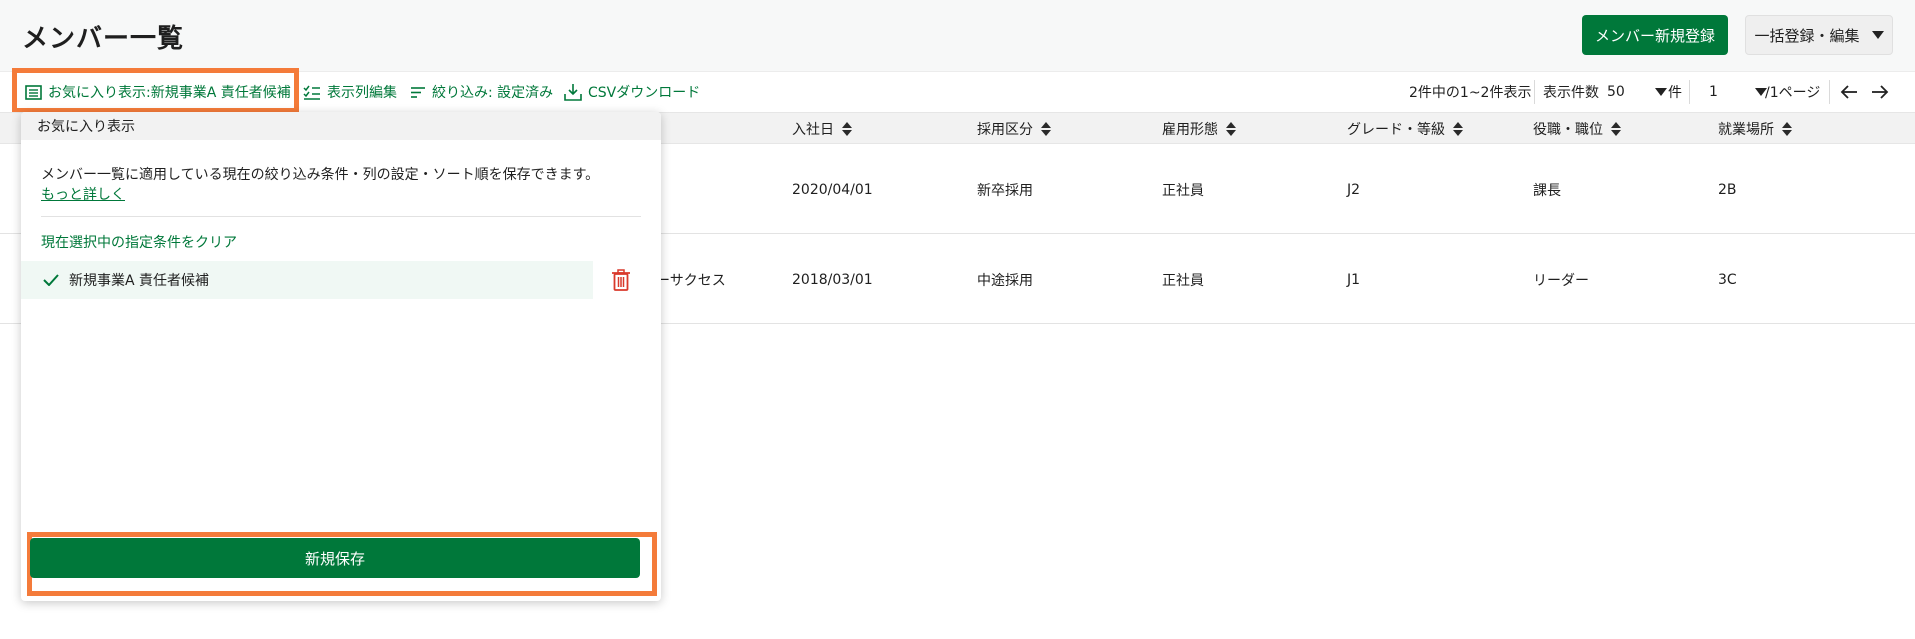 The image size is (1915, 639). I want to click on arrow-left-icon, so click(1848, 92).